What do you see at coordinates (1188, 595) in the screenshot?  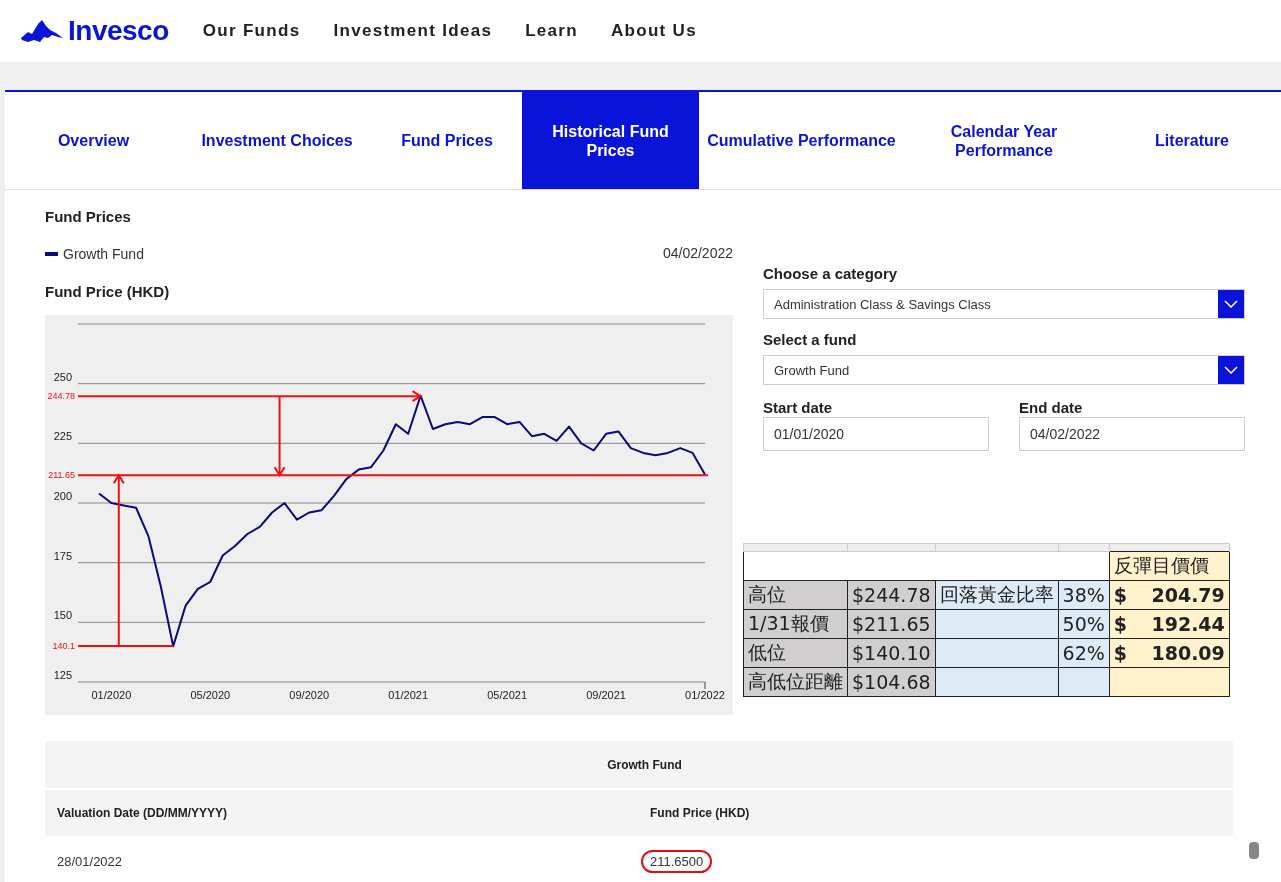 I see `sheet-cell: 204.79` at bounding box center [1188, 595].